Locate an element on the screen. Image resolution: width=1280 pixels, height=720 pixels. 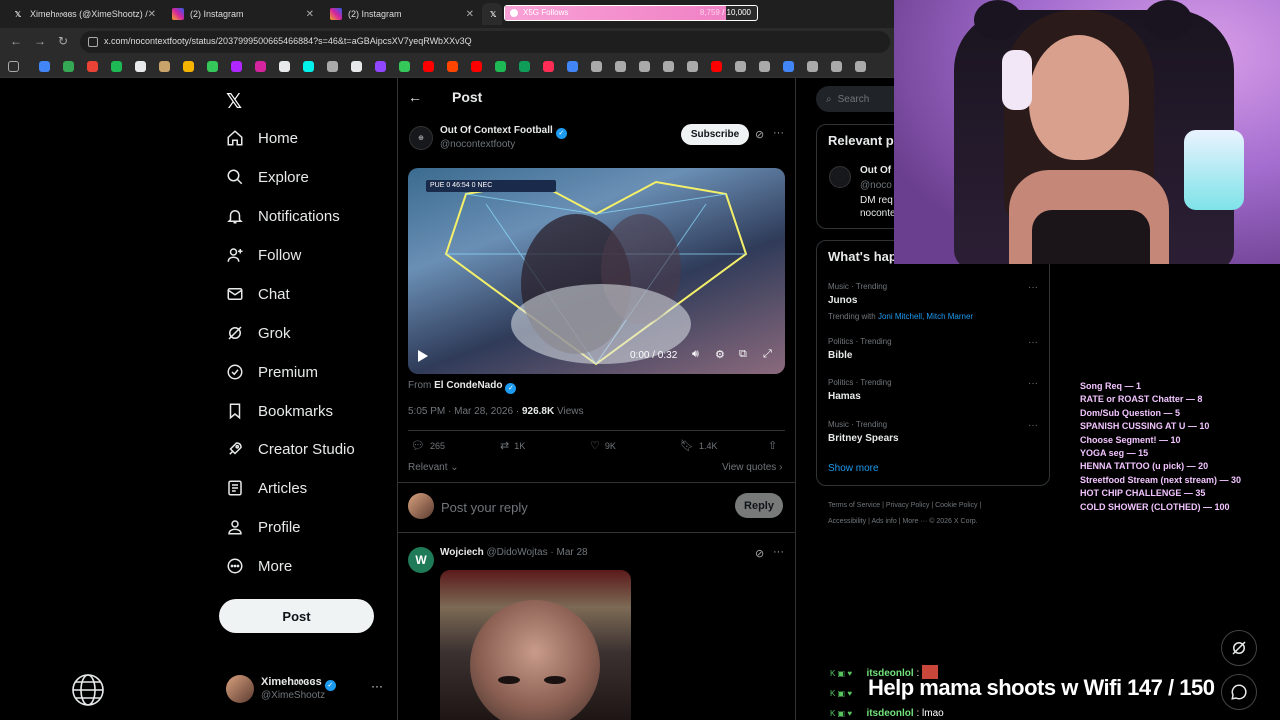
trend-item: Music · Trending Britney Spears ··· is located at coordinates (933, 432).